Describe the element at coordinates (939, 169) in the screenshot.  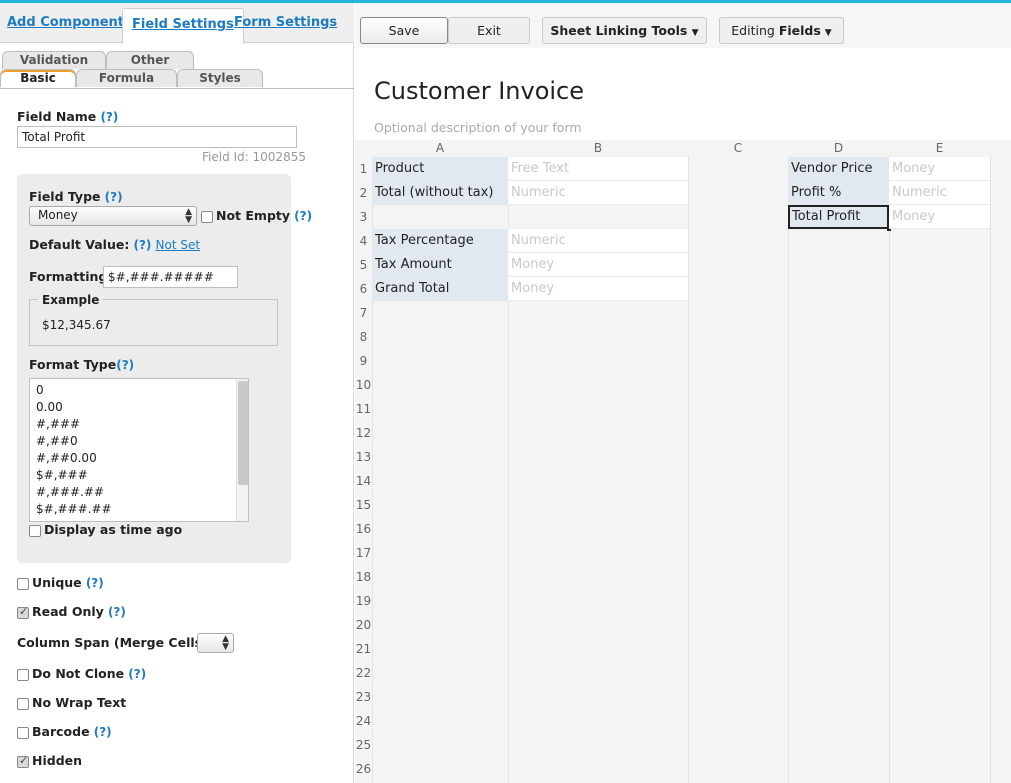
I see `cell-e1-field: Money` at that location.